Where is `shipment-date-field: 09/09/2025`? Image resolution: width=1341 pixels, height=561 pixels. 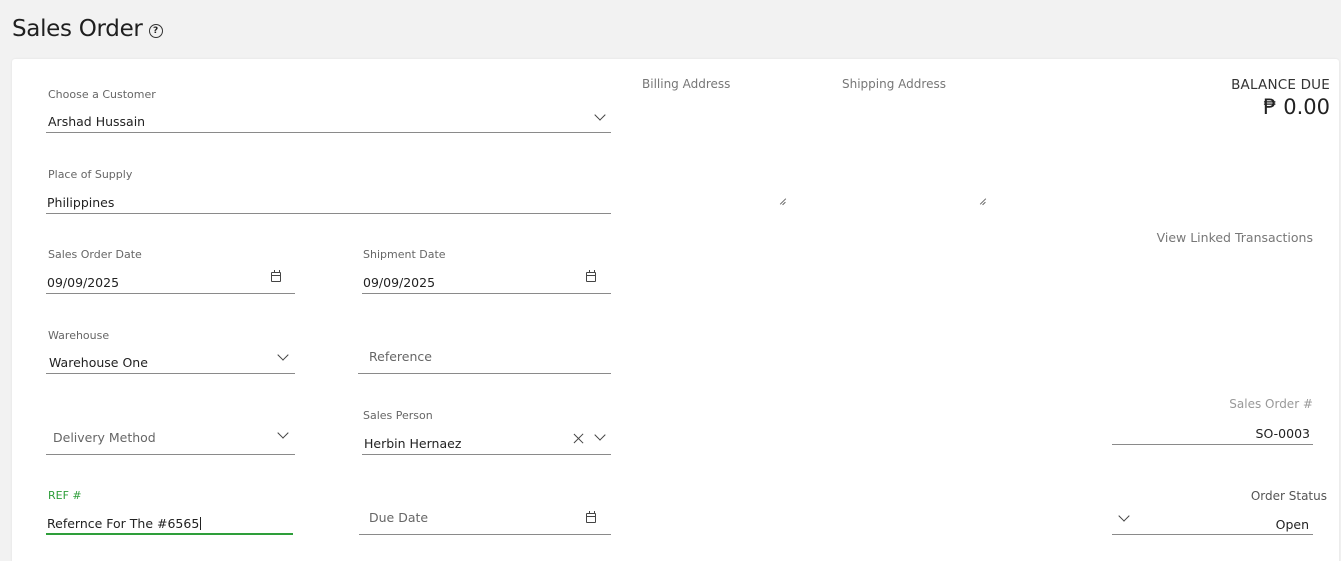
shipment-date-field: 09/09/2025 is located at coordinates (486, 281).